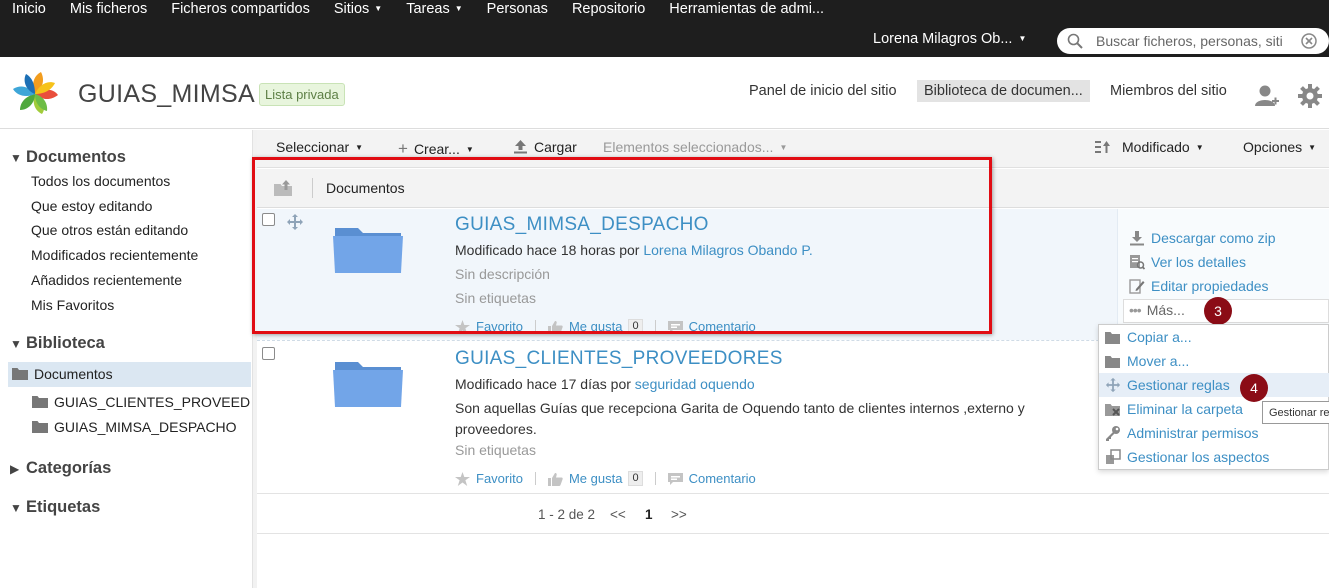  What do you see at coordinates (100, 181) in the screenshot?
I see `filter-all-documents: Todos los documentos` at bounding box center [100, 181].